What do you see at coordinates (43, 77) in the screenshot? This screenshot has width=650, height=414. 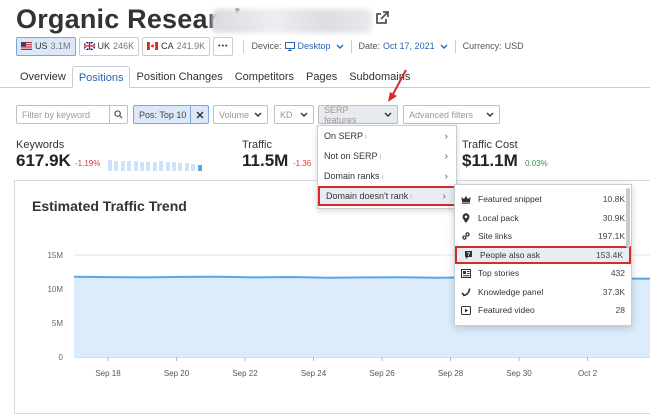 I see `tab-overview: Overview` at bounding box center [43, 77].